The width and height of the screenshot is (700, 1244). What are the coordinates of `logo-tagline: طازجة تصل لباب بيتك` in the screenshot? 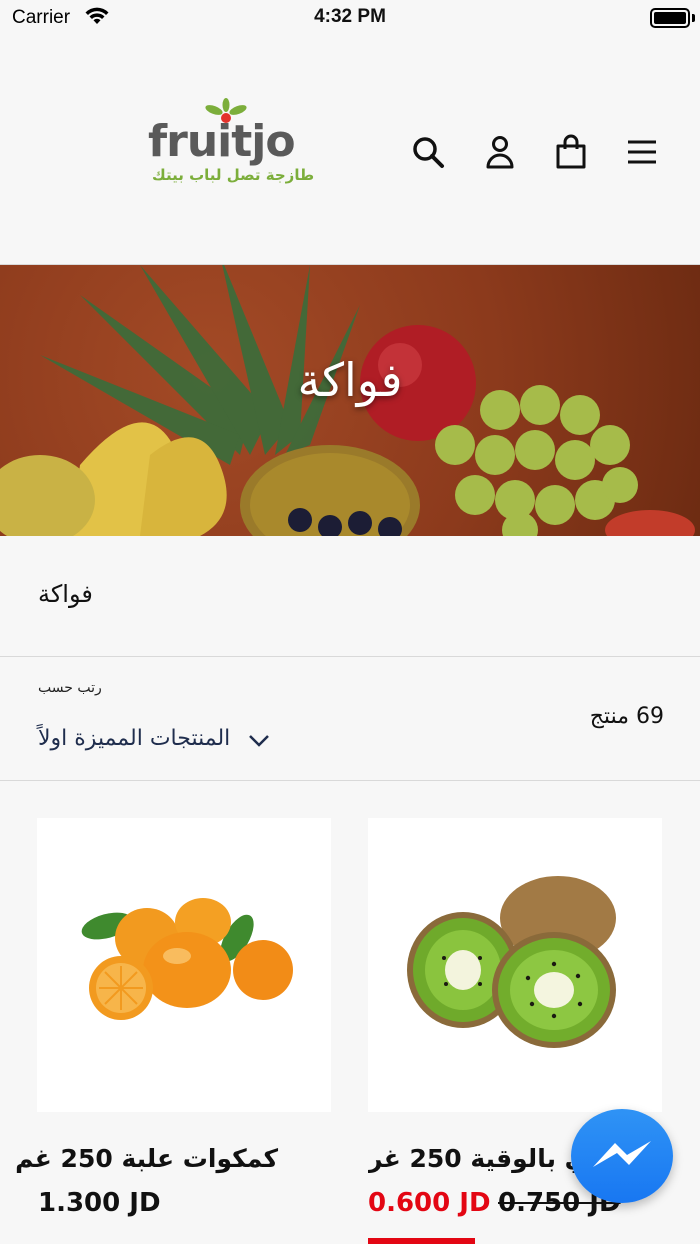 It's located at (233, 175).